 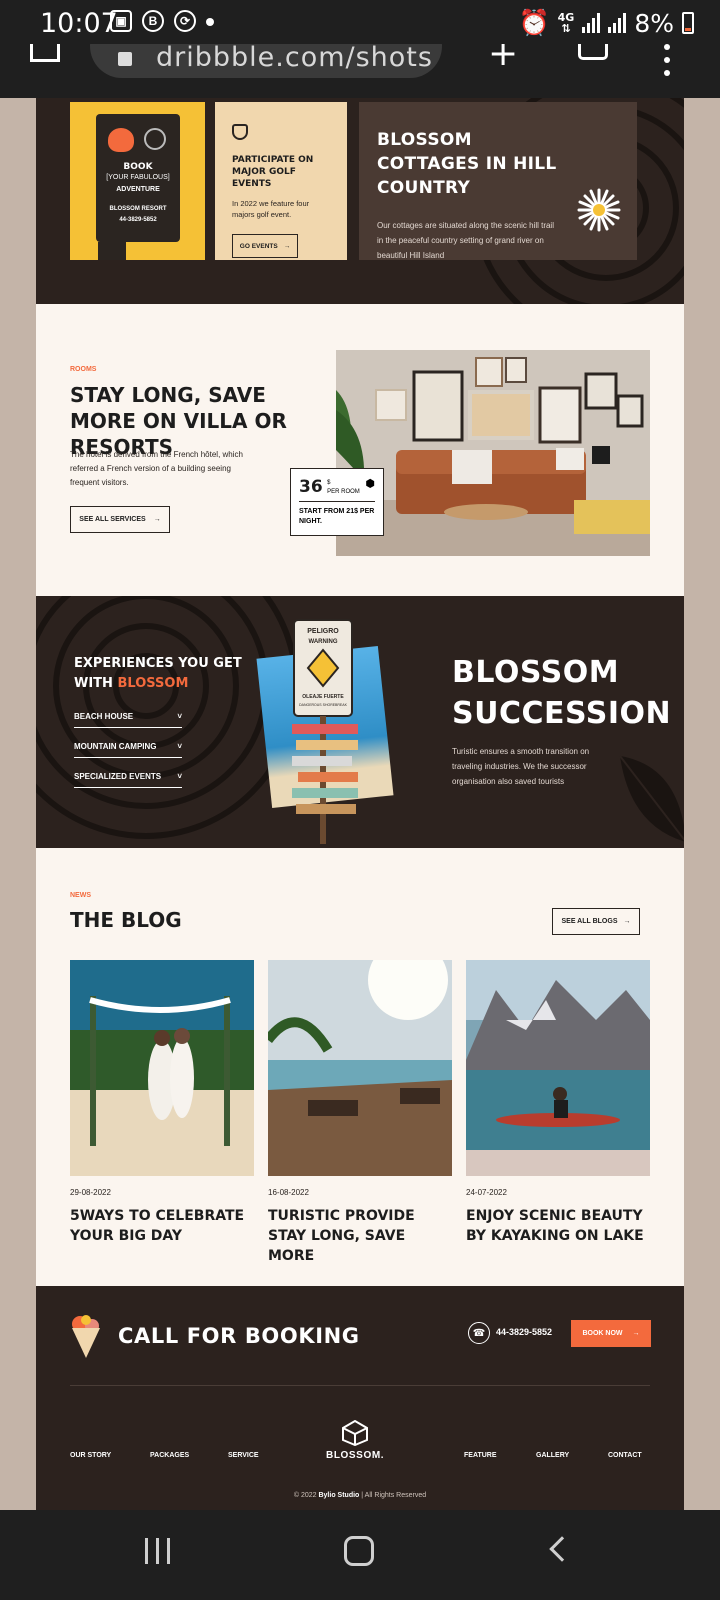 What do you see at coordinates (153, 683) in the screenshot?
I see `experiences-accent: BLOSSOM` at bounding box center [153, 683].